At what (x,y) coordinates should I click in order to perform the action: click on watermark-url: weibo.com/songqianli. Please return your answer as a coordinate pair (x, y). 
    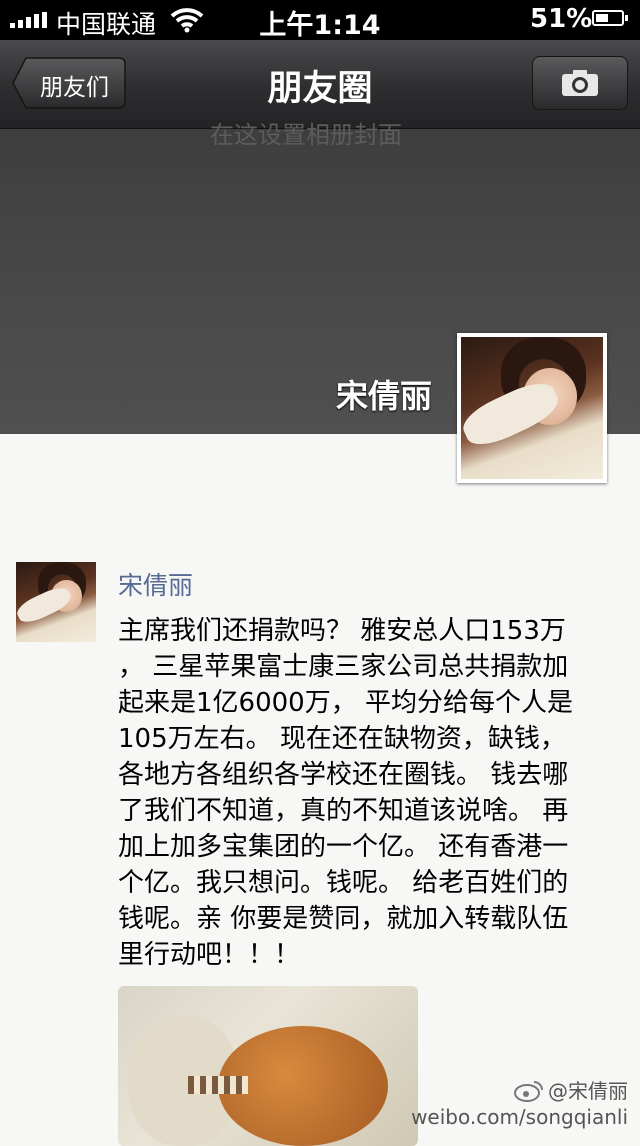
    Looking at the image, I should click on (519, 1117).